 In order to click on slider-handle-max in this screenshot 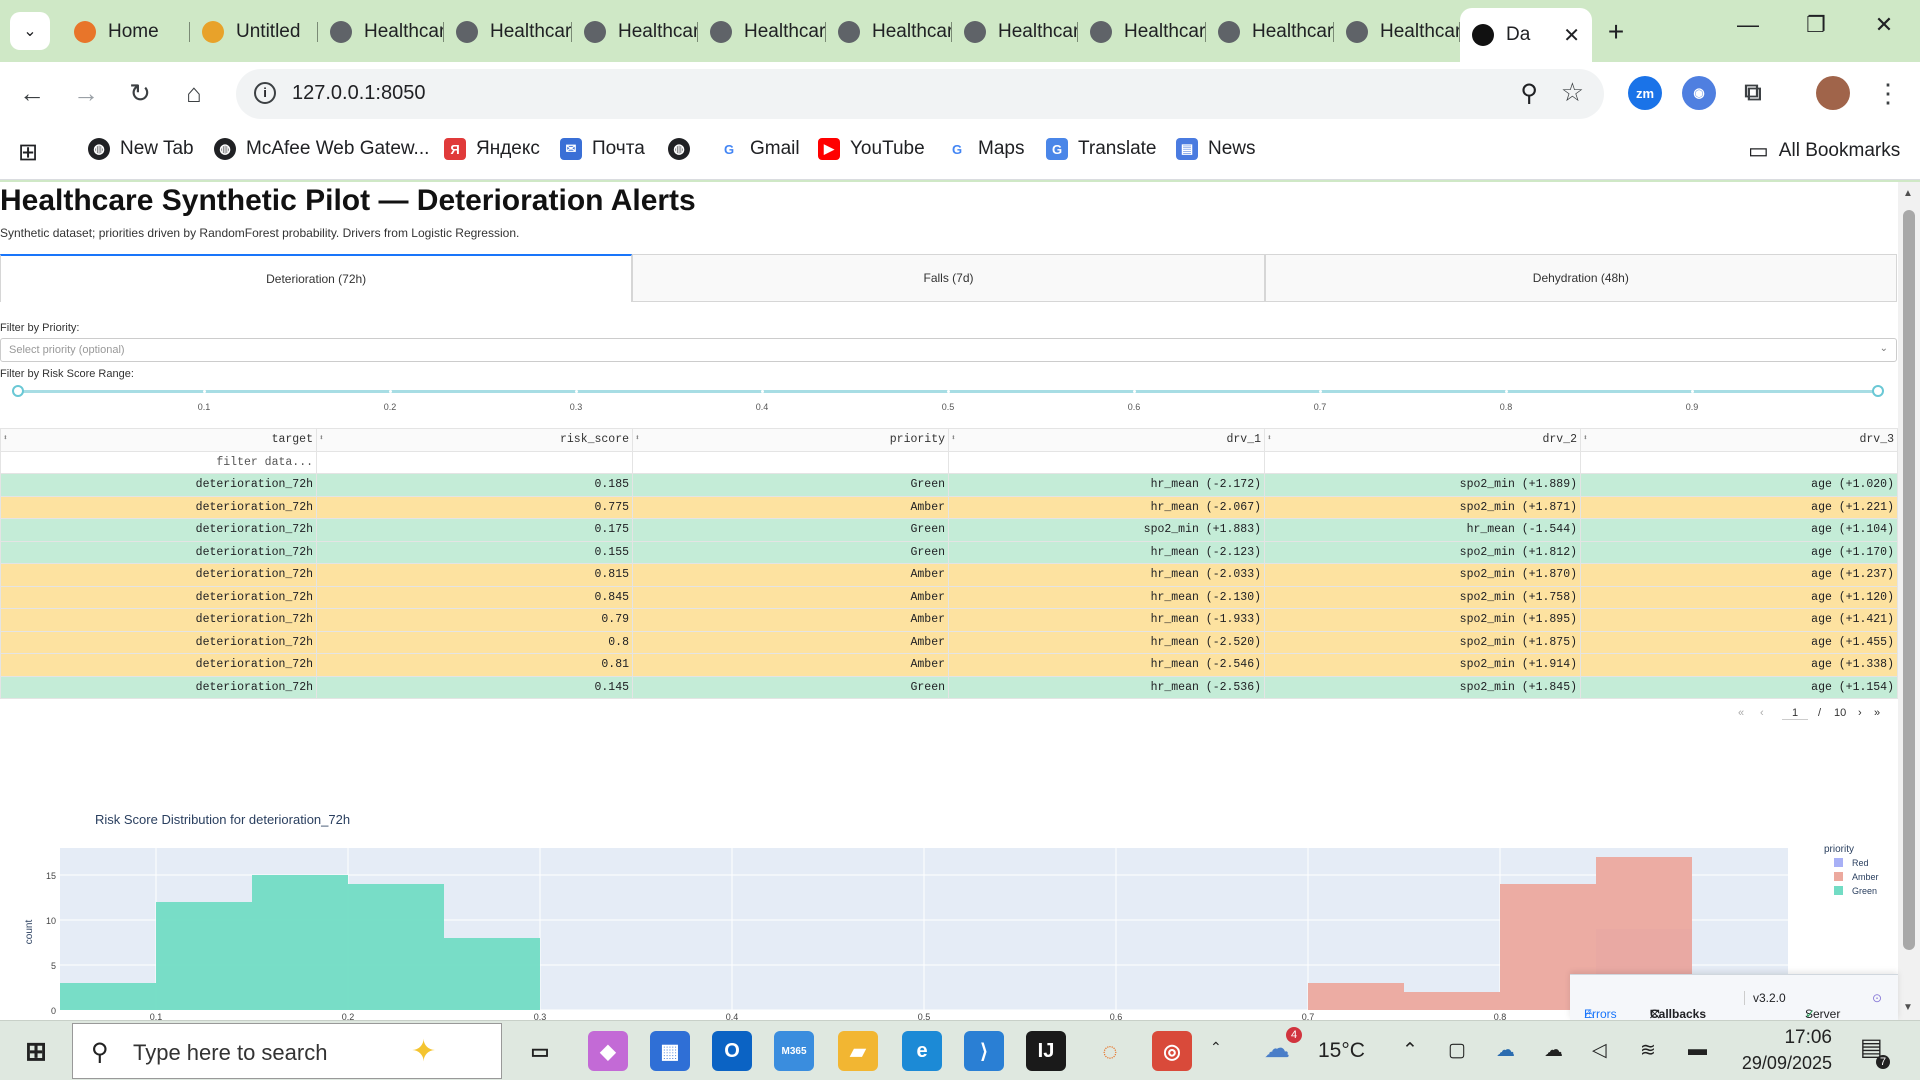, I will do `click(1878, 391)`.